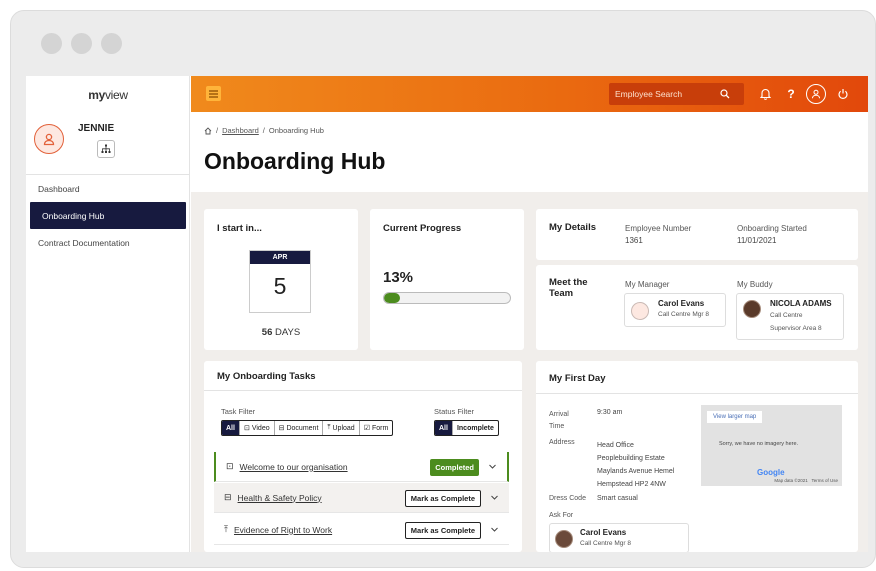 The width and height of the screenshot is (876, 571). I want to click on task-filter-document-label: Document, so click(302, 428).